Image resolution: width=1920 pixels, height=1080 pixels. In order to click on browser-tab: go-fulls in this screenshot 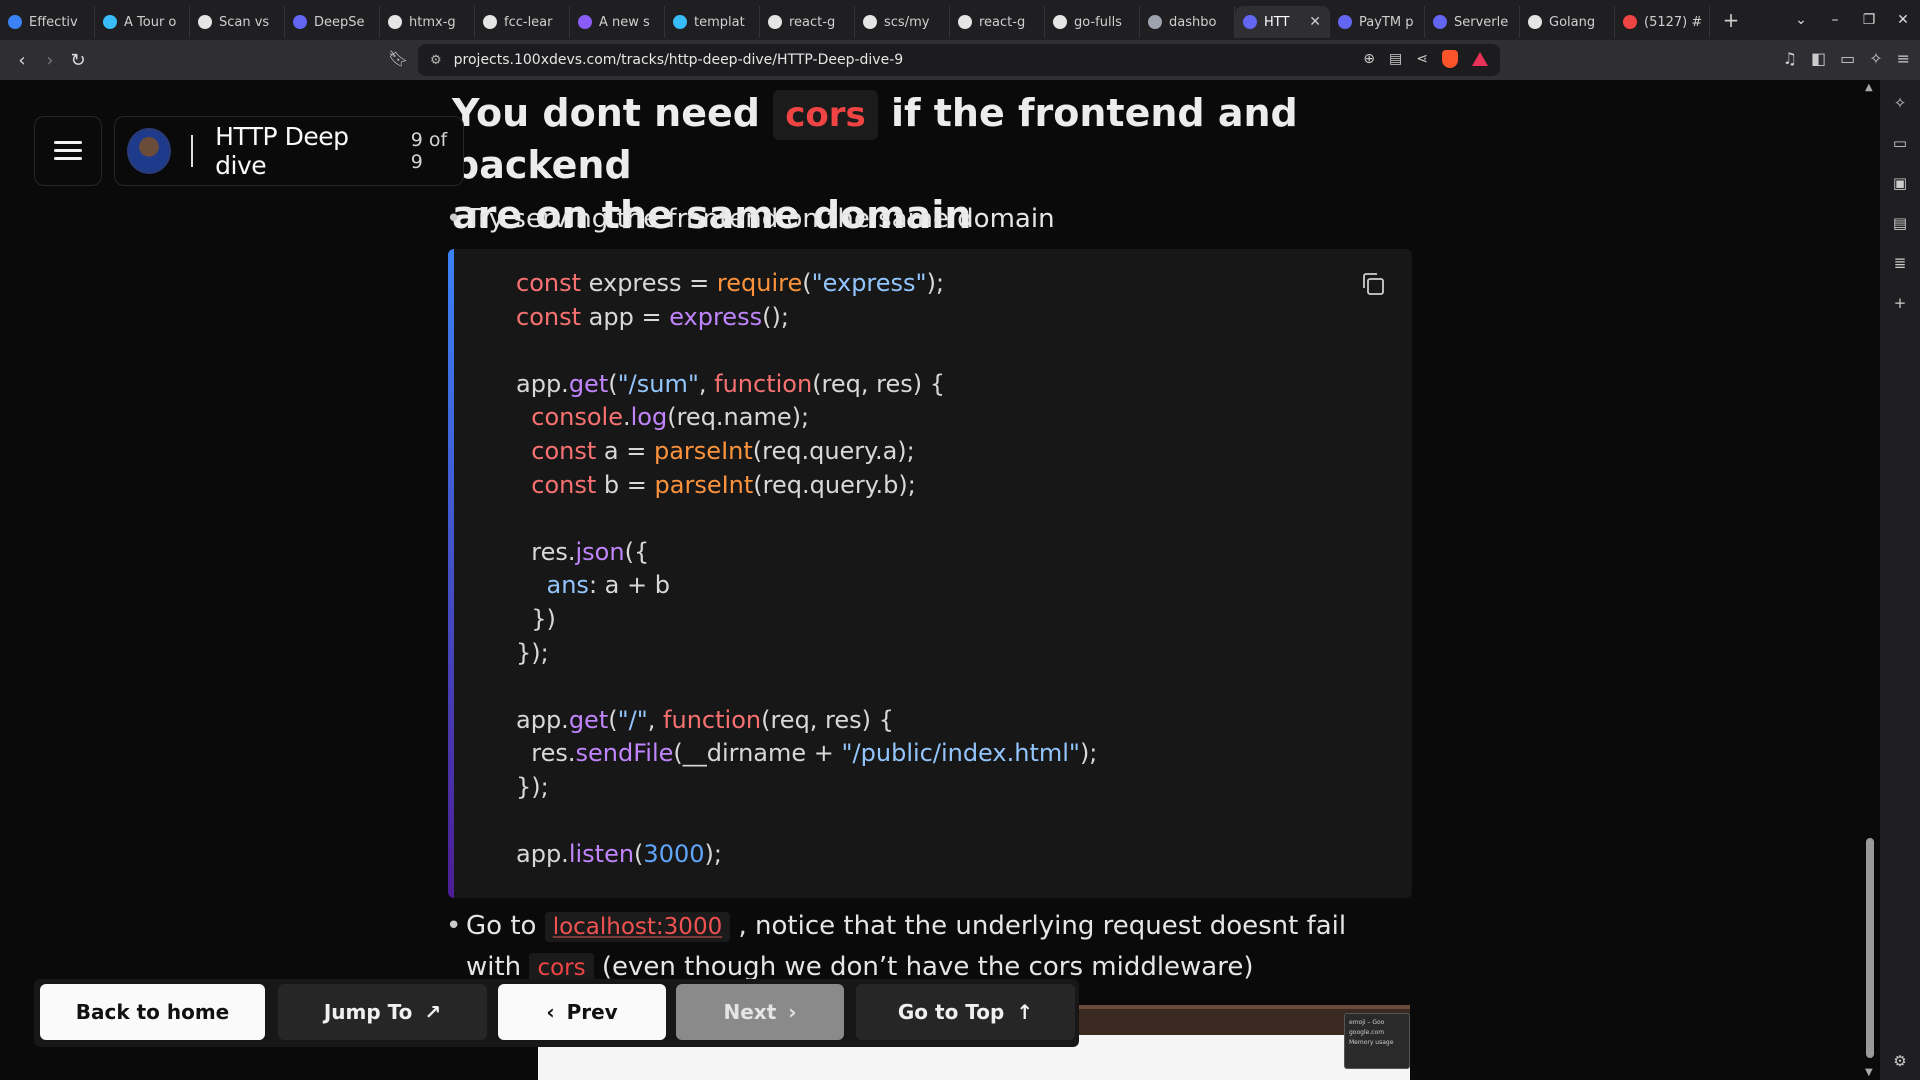, I will do `click(1092, 22)`.